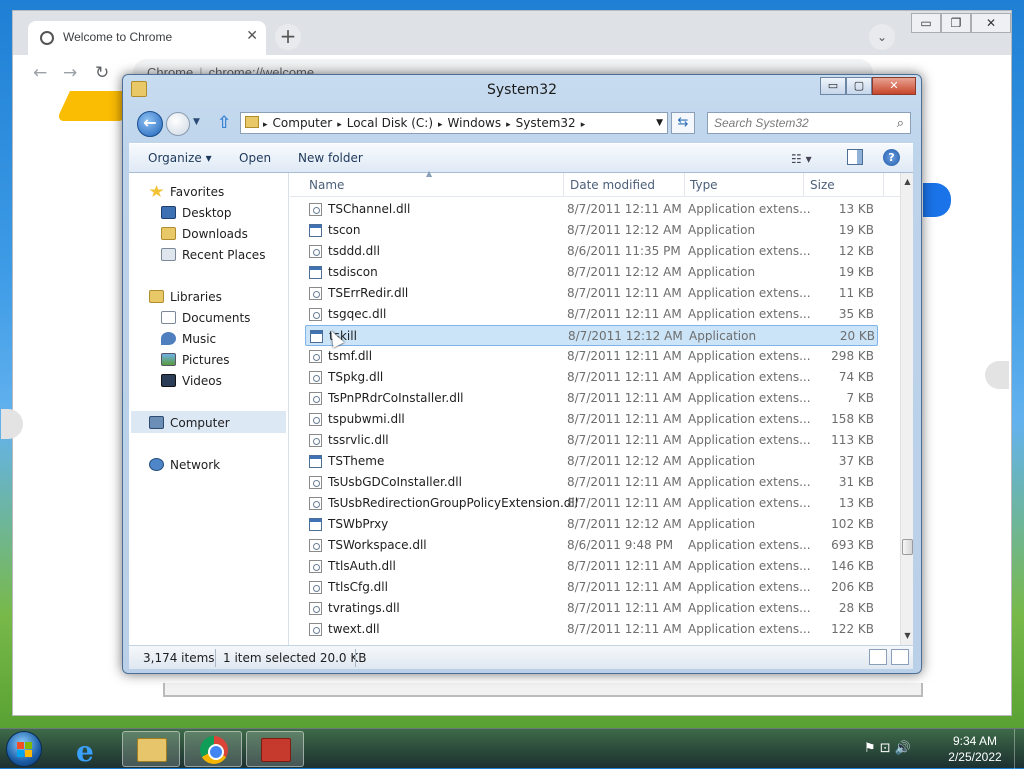 The height and width of the screenshot is (769, 1024). What do you see at coordinates (213, 749) in the screenshot?
I see `taskbar-chrome` at bounding box center [213, 749].